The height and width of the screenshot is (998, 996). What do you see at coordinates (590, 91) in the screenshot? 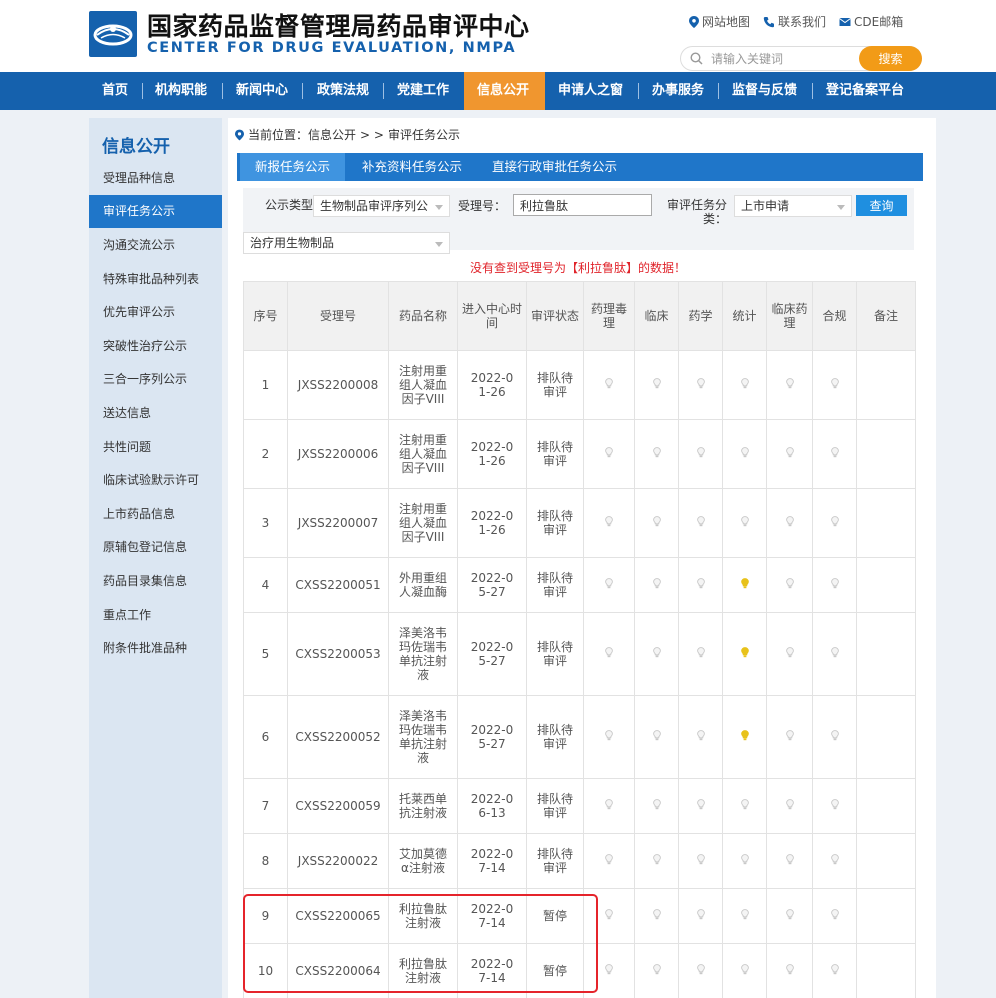
I see `nav-applicant: 申请人之窗` at bounding box center [590, 91].